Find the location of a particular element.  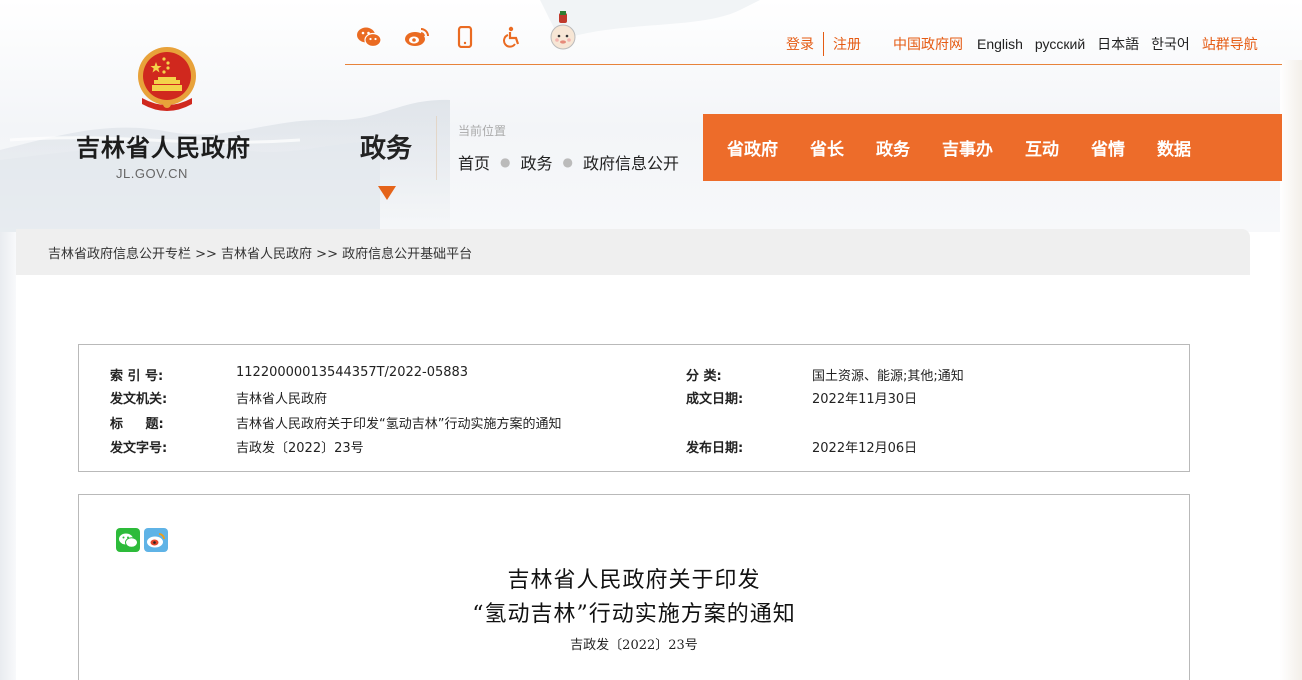

breadcrumb: 吉林省政府信息公开专栏 >> 吉林省人民政府 >> 政府信息公开基础平台 is located at coordinates (633, 252).